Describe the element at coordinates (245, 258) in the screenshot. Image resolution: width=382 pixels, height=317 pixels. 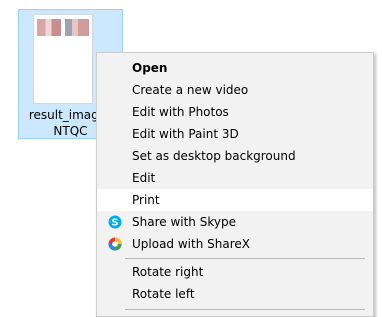
I see `menu-separator` at that location.